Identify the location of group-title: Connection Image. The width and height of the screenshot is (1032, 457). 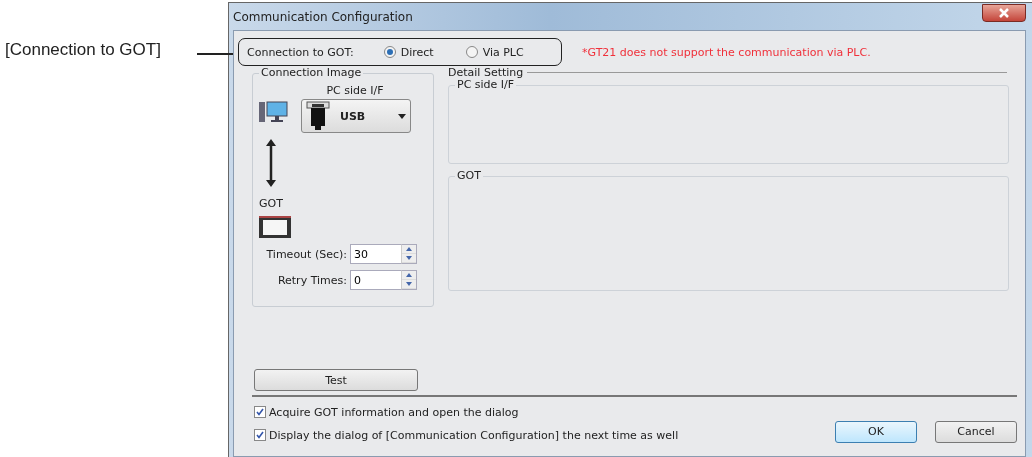
(311, 72).